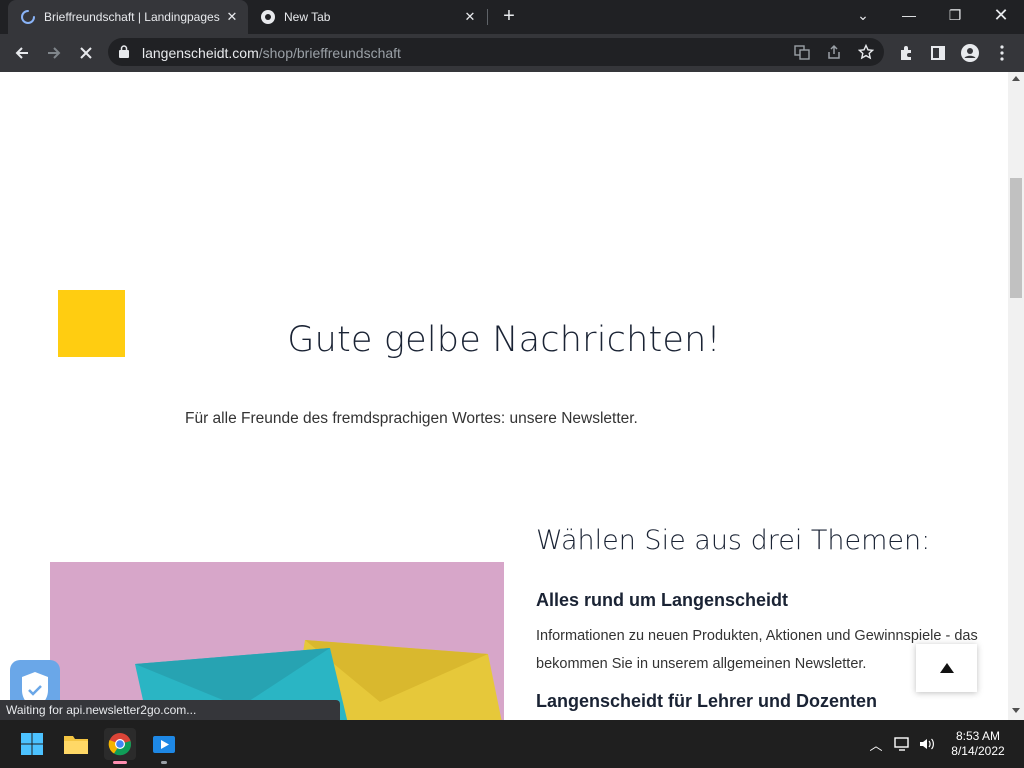 This screenshot has width=1024, height=768. I want to click on translate-icon, so click(802, 52).